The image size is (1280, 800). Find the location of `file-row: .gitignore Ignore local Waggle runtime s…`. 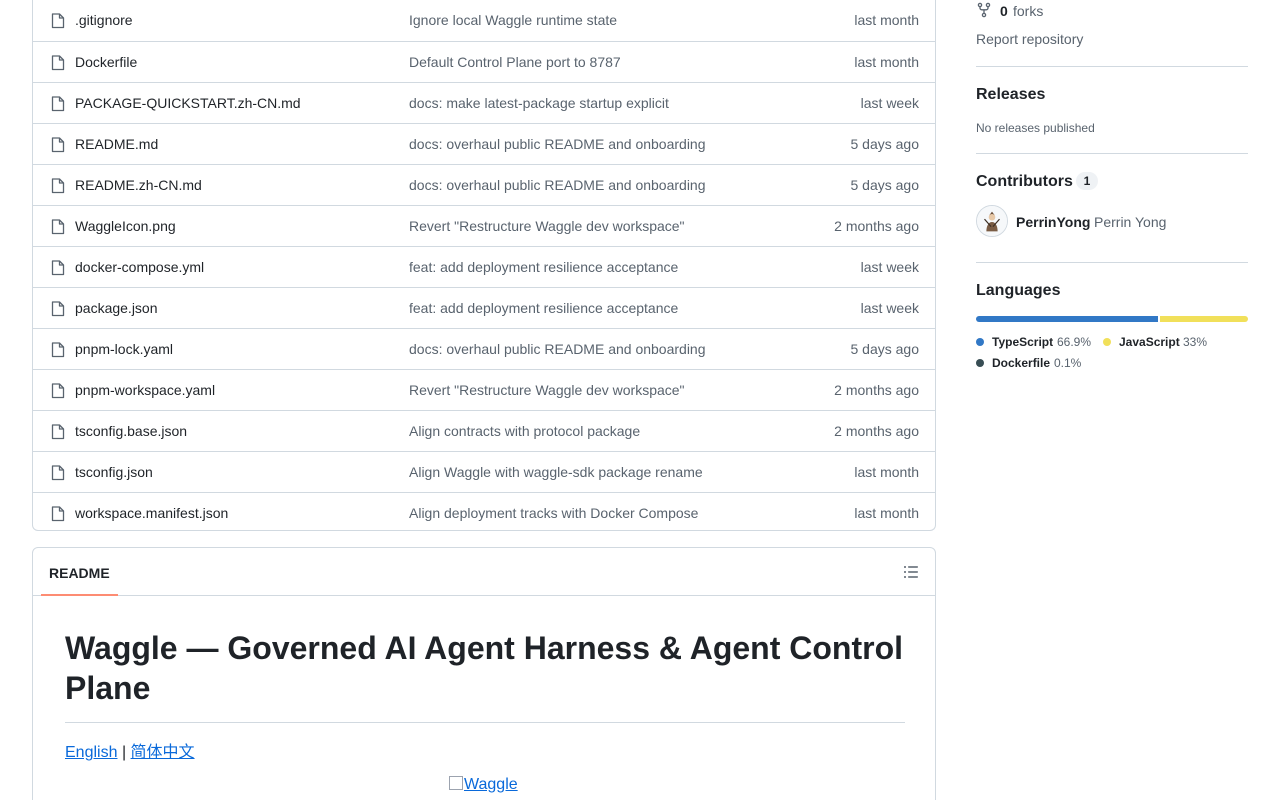

file-row: .gitignore Ignore local Waggle runtime s… is located at coordinates (484, 20).